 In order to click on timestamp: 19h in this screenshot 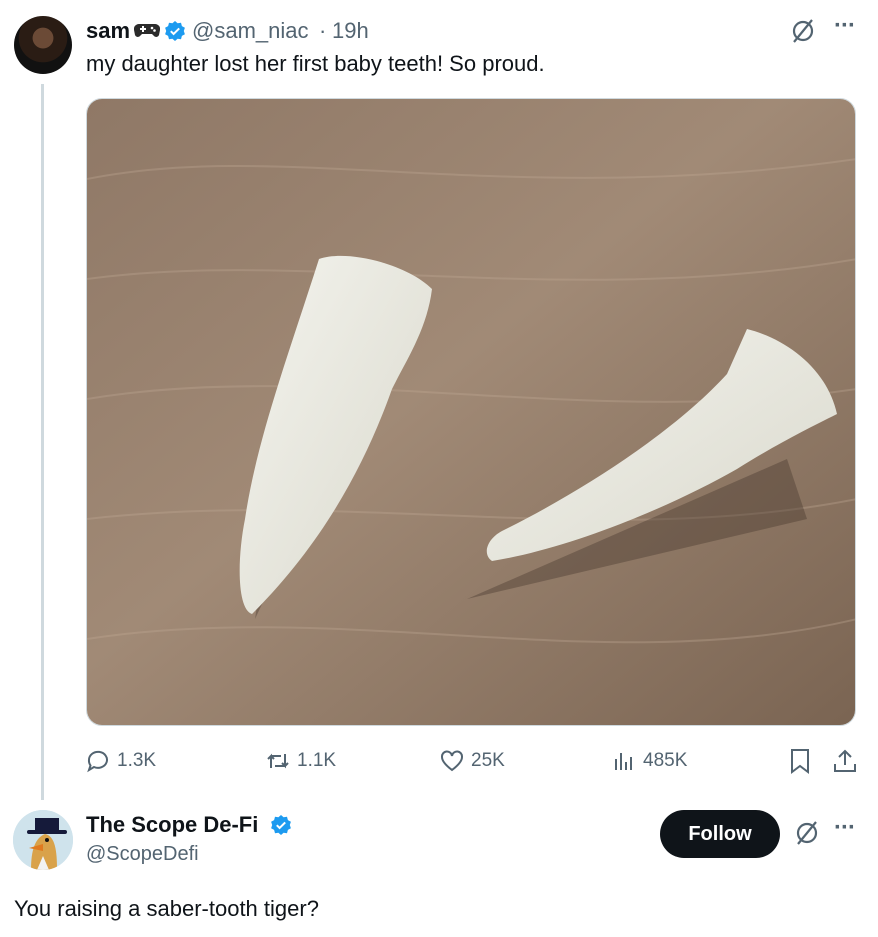, I will do `click(350, 31)`.